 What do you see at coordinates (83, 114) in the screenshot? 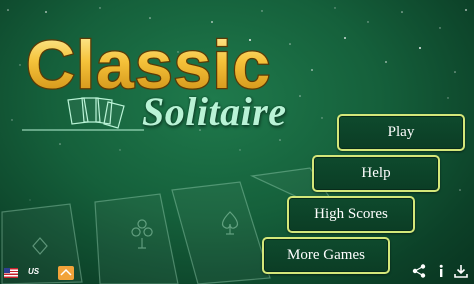
I see `fanned-cards-decoration` at bounding box center [83, 114].